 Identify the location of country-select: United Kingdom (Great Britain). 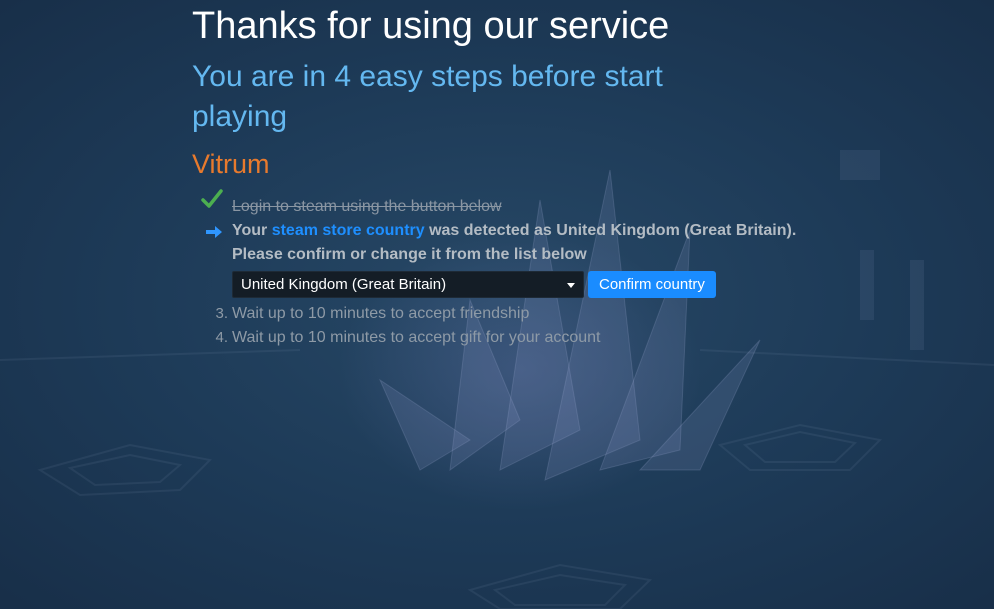
(408, 284).